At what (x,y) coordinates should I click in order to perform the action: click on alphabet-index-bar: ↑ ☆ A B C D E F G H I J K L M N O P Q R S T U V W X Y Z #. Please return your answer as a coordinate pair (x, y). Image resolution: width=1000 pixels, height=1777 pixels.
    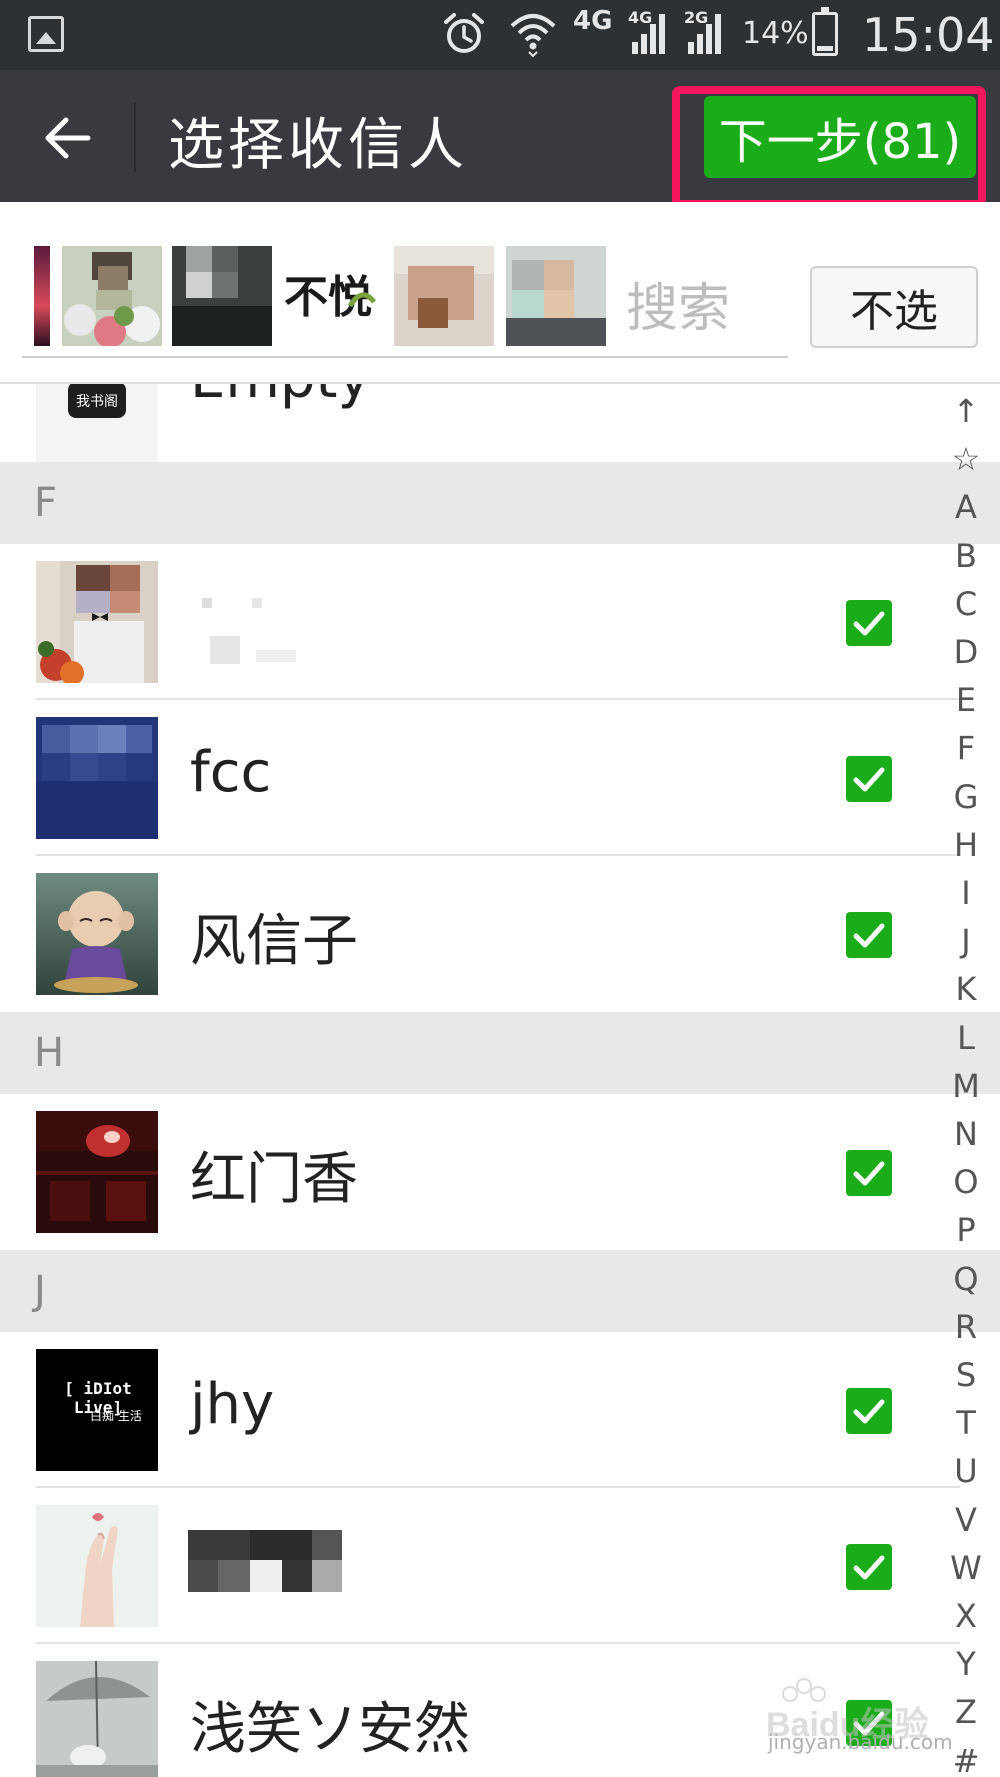
    Looking at the image, I should click on (966, 1080).